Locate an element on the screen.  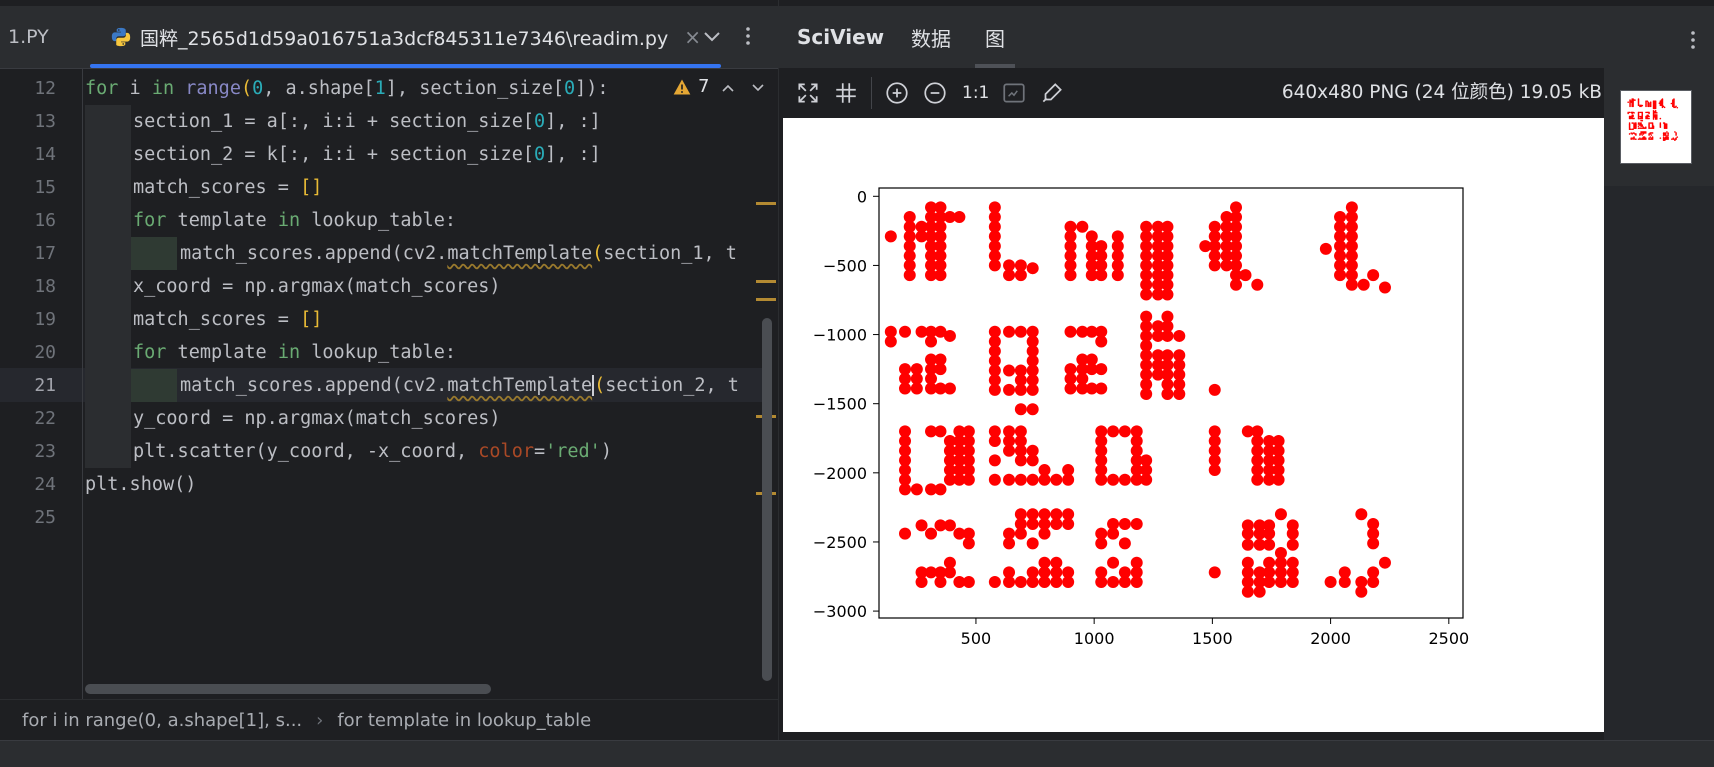
zoom-in-icon is located at coordinates (897, 93).